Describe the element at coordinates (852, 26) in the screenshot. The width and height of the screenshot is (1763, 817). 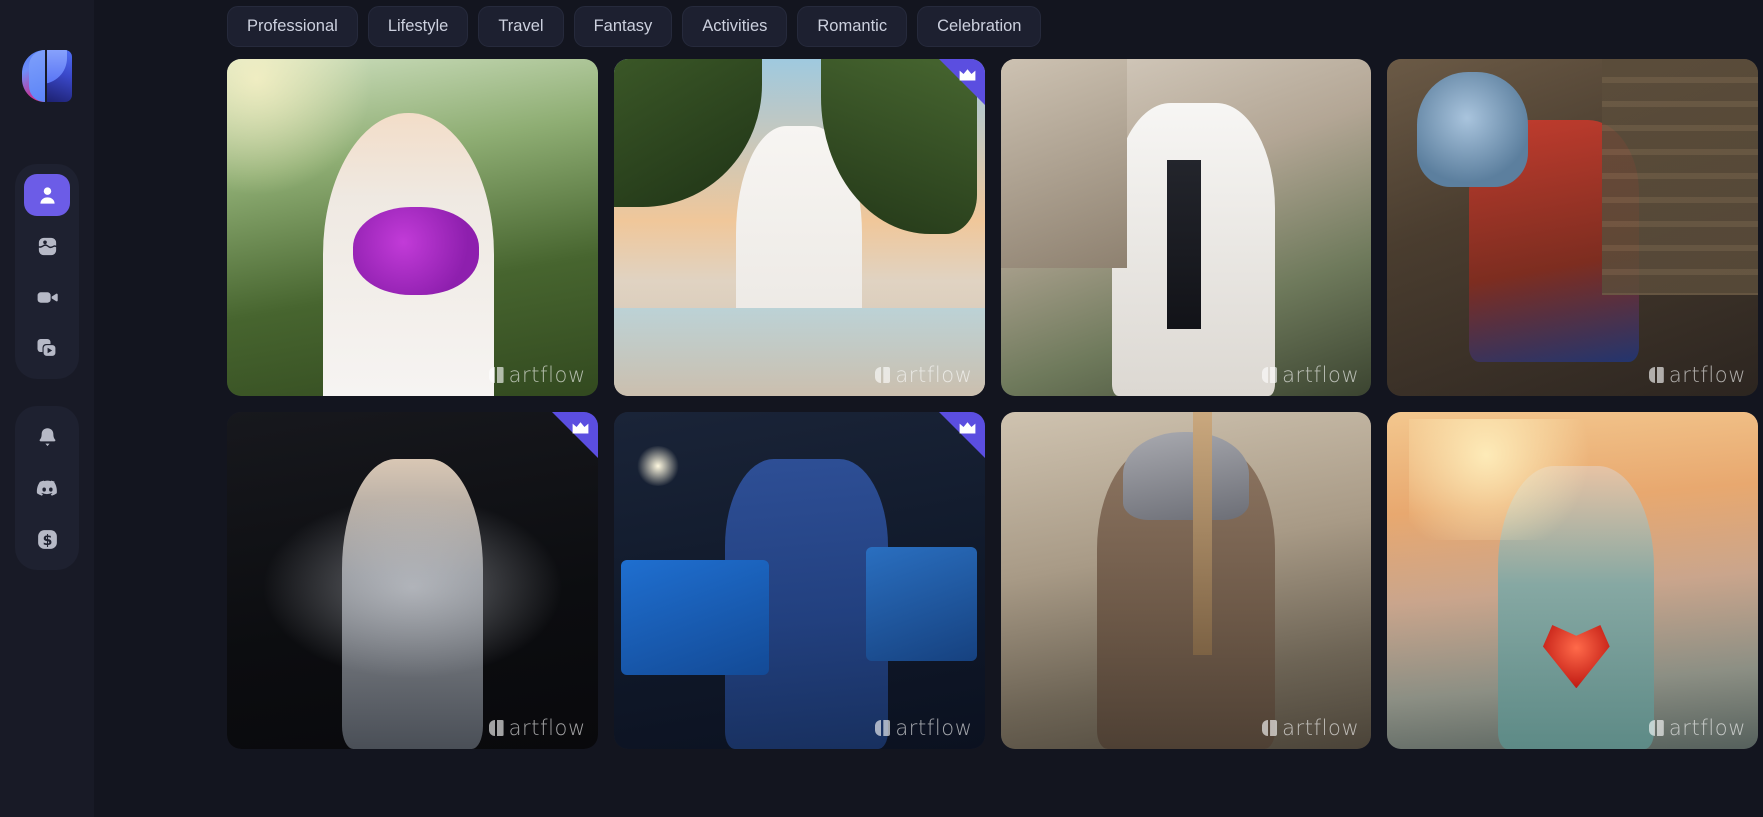
I see `tab-romantic: Romantic` at that location.